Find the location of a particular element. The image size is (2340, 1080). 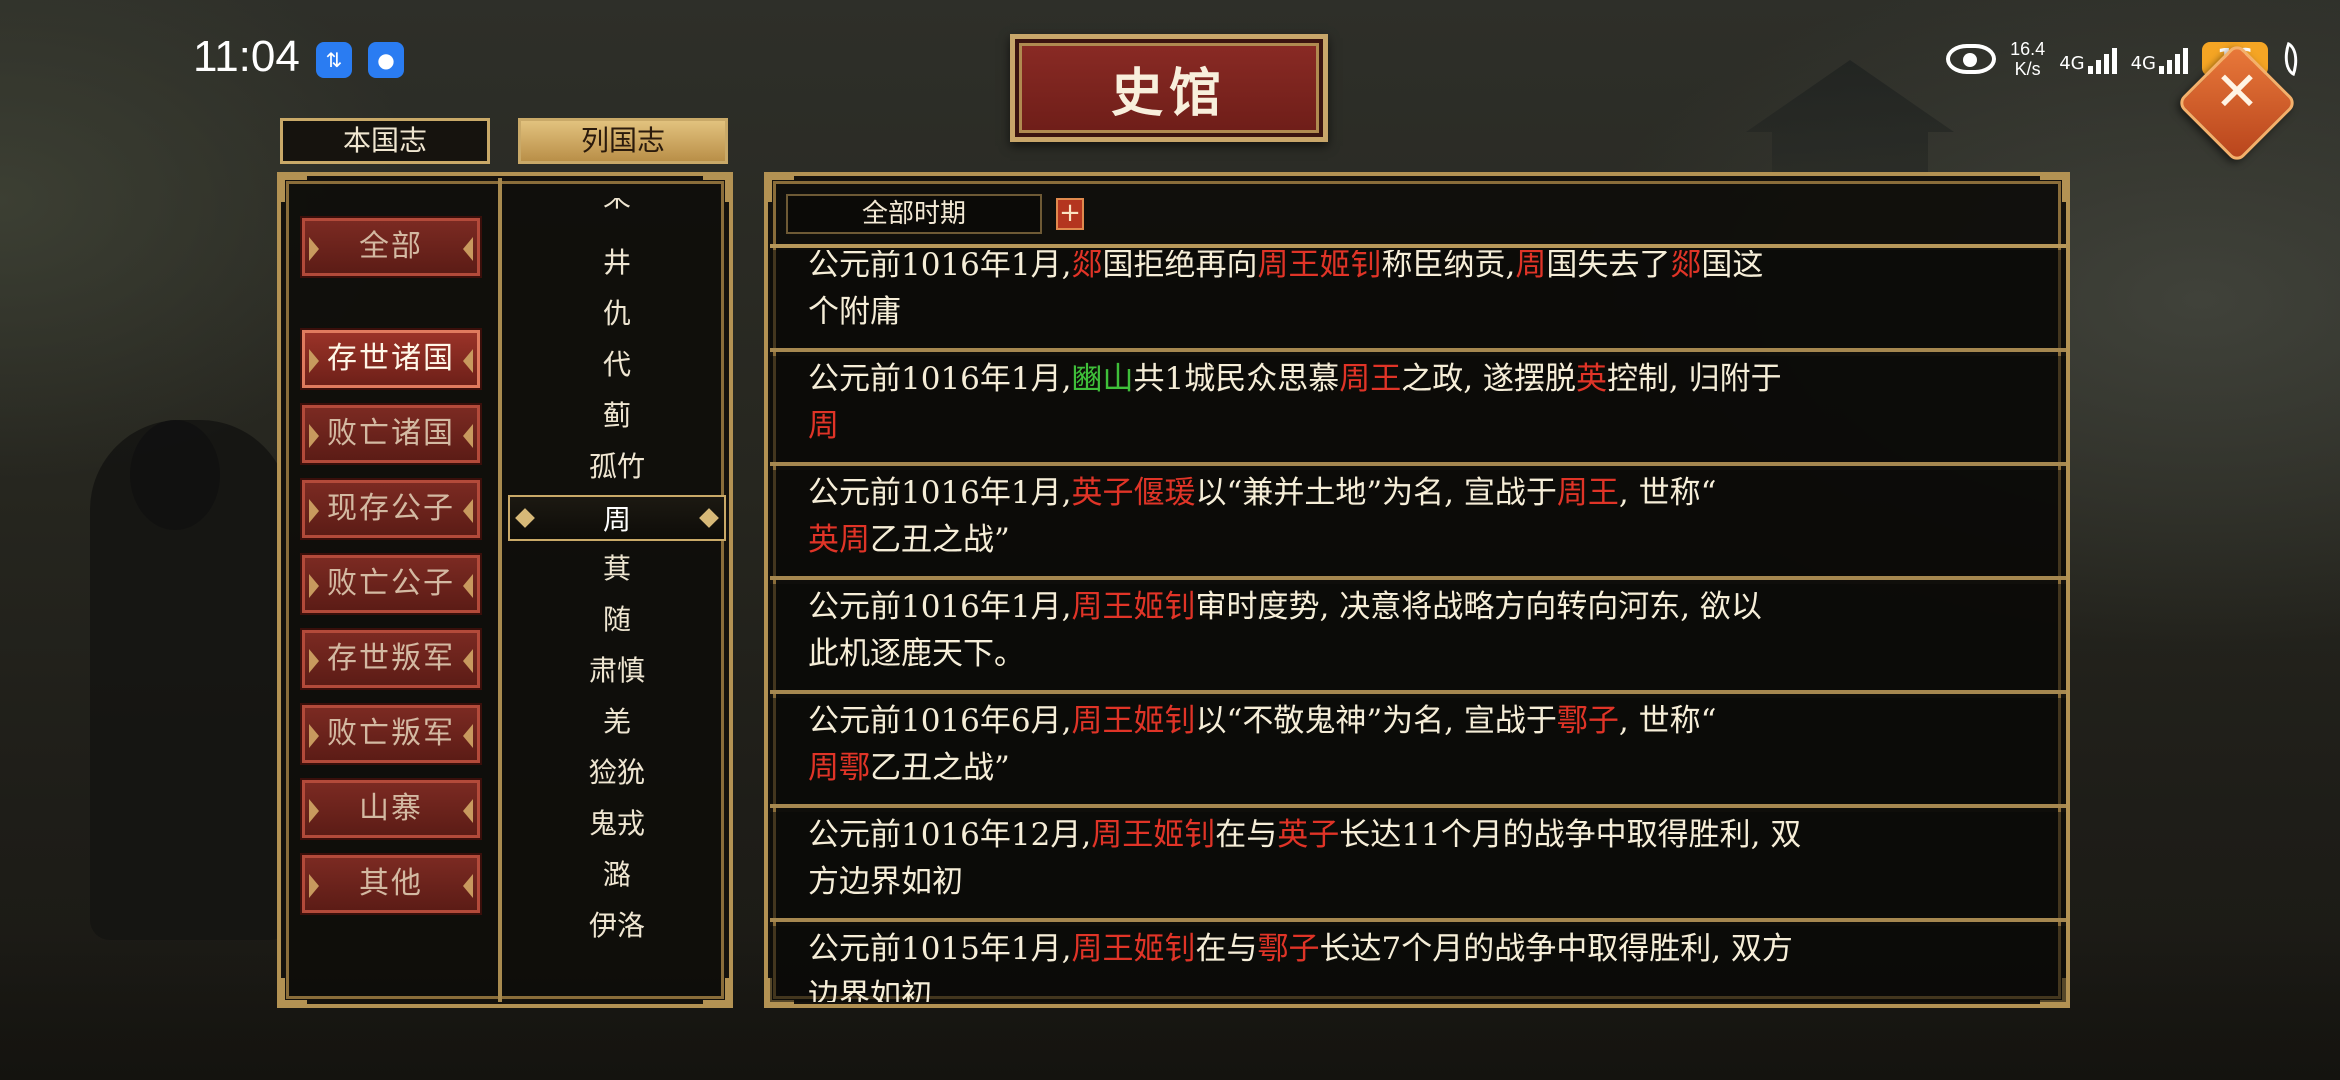

category-fallen-rebels-button: 败亡叛军 is located at coordinates (391, 734).